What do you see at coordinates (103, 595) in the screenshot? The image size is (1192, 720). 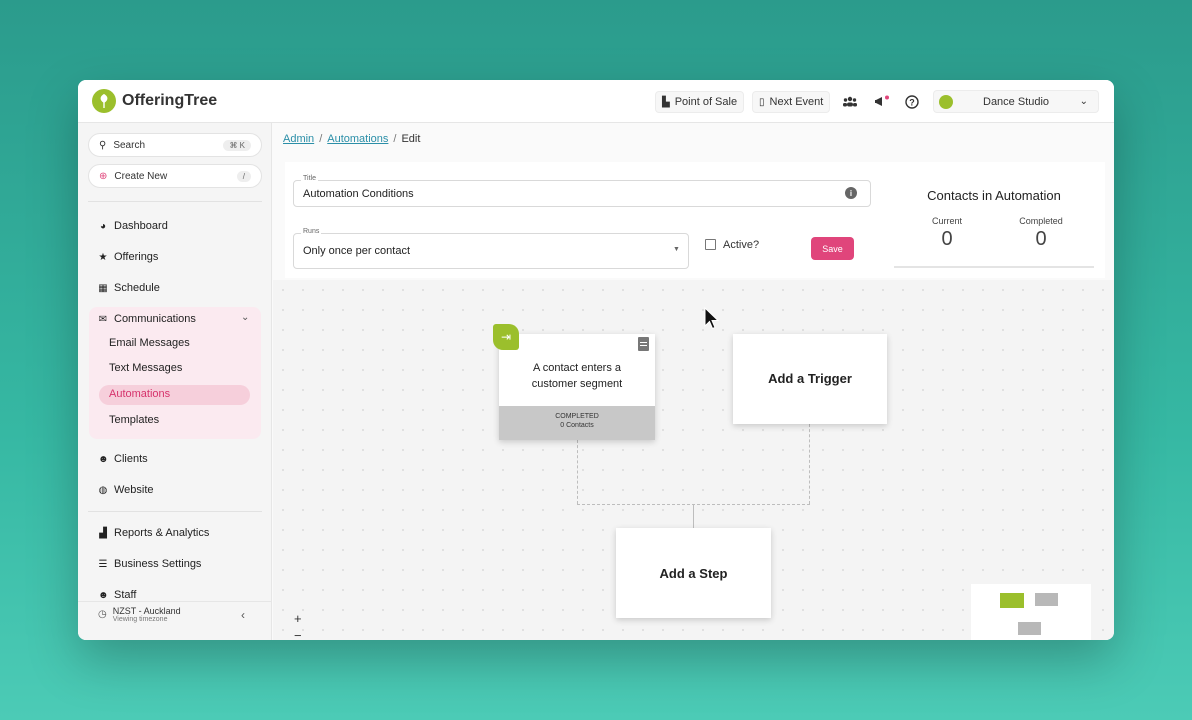 I see `staff-icon: ☻` at bounding box center [103, 595].